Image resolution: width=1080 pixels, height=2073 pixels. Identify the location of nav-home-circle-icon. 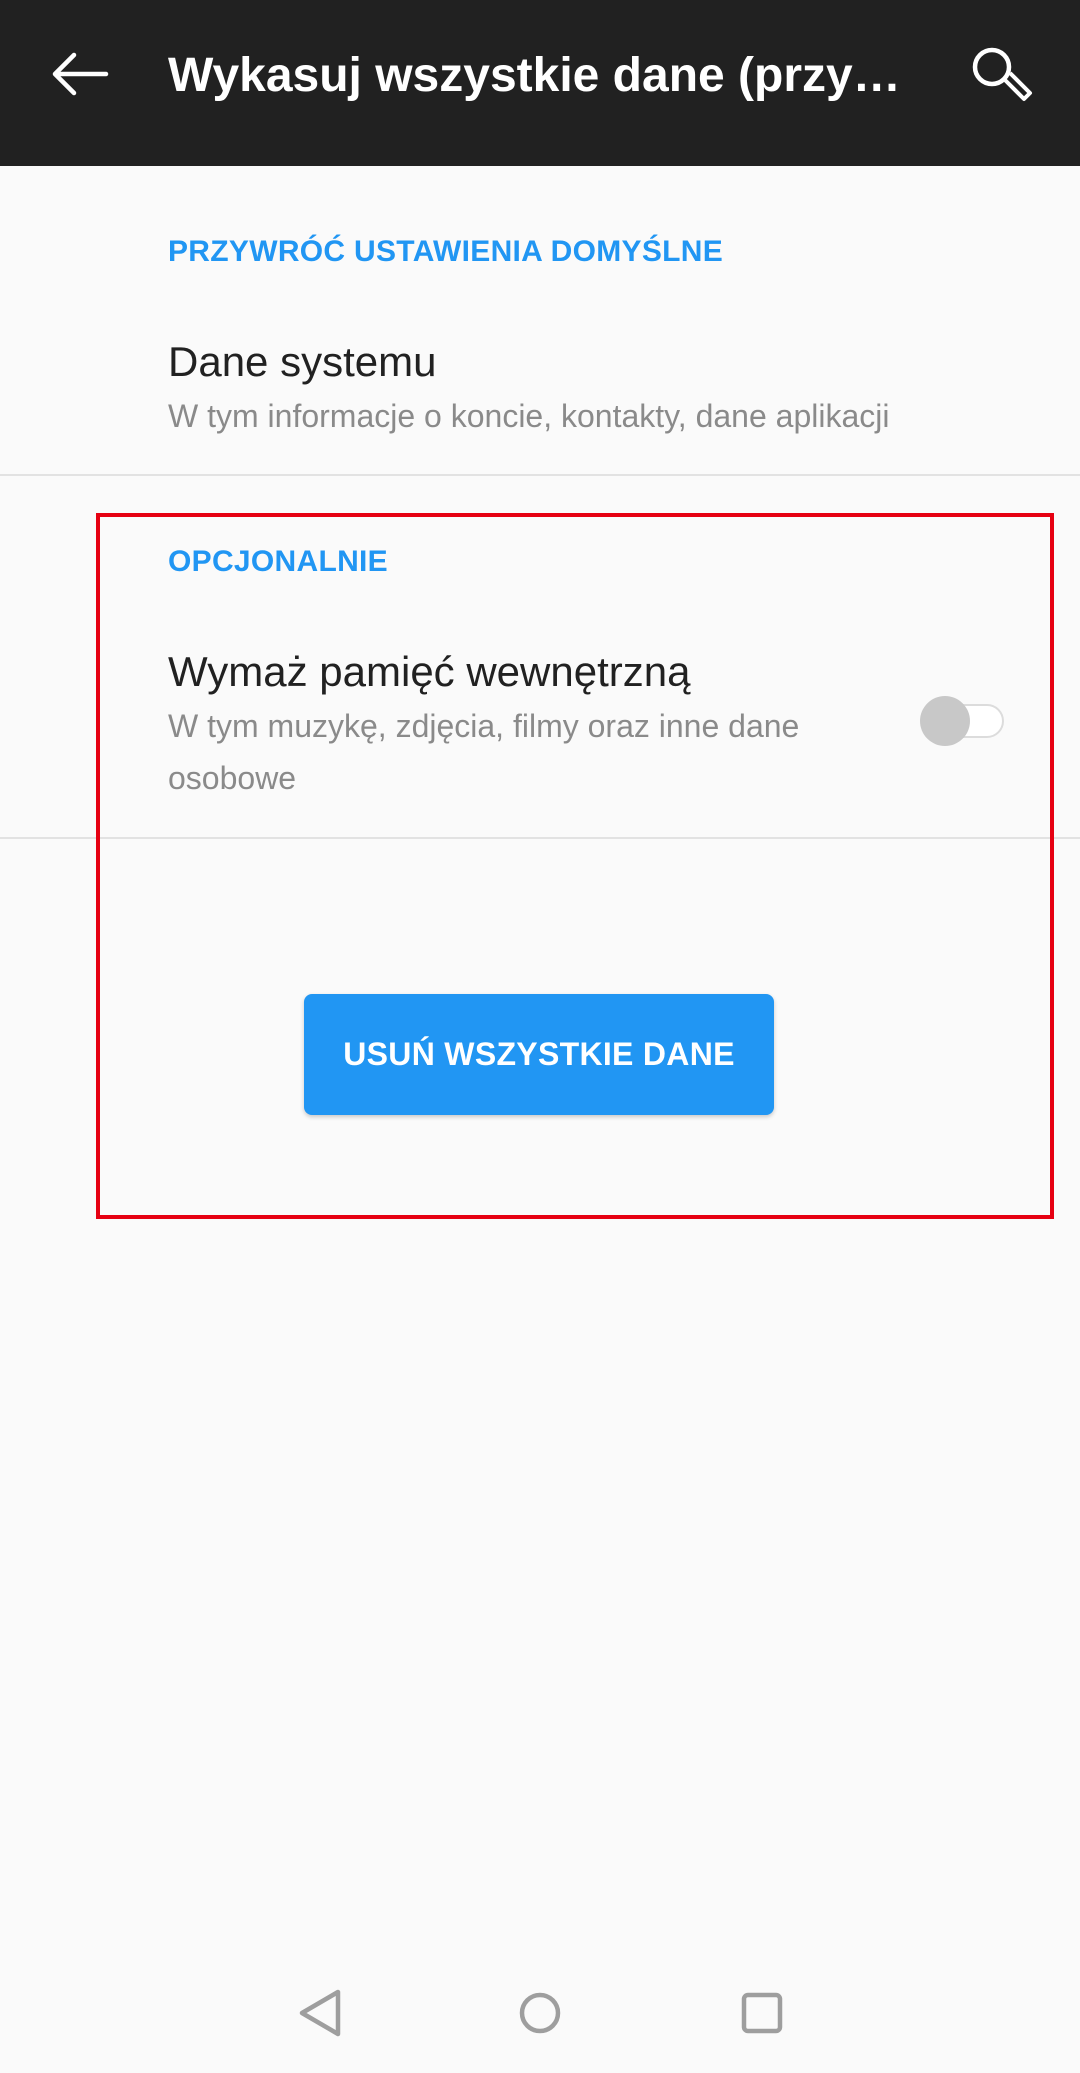
(540, 2013).